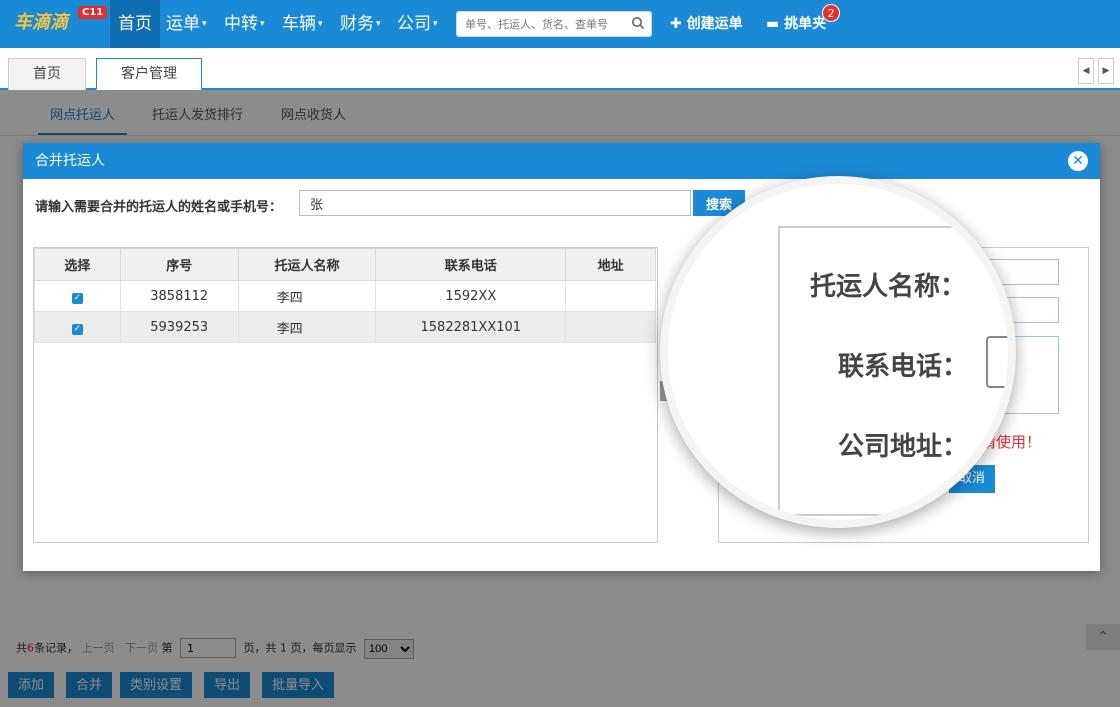  I want to click on col-phone: 联系电话, so click(471, 264).